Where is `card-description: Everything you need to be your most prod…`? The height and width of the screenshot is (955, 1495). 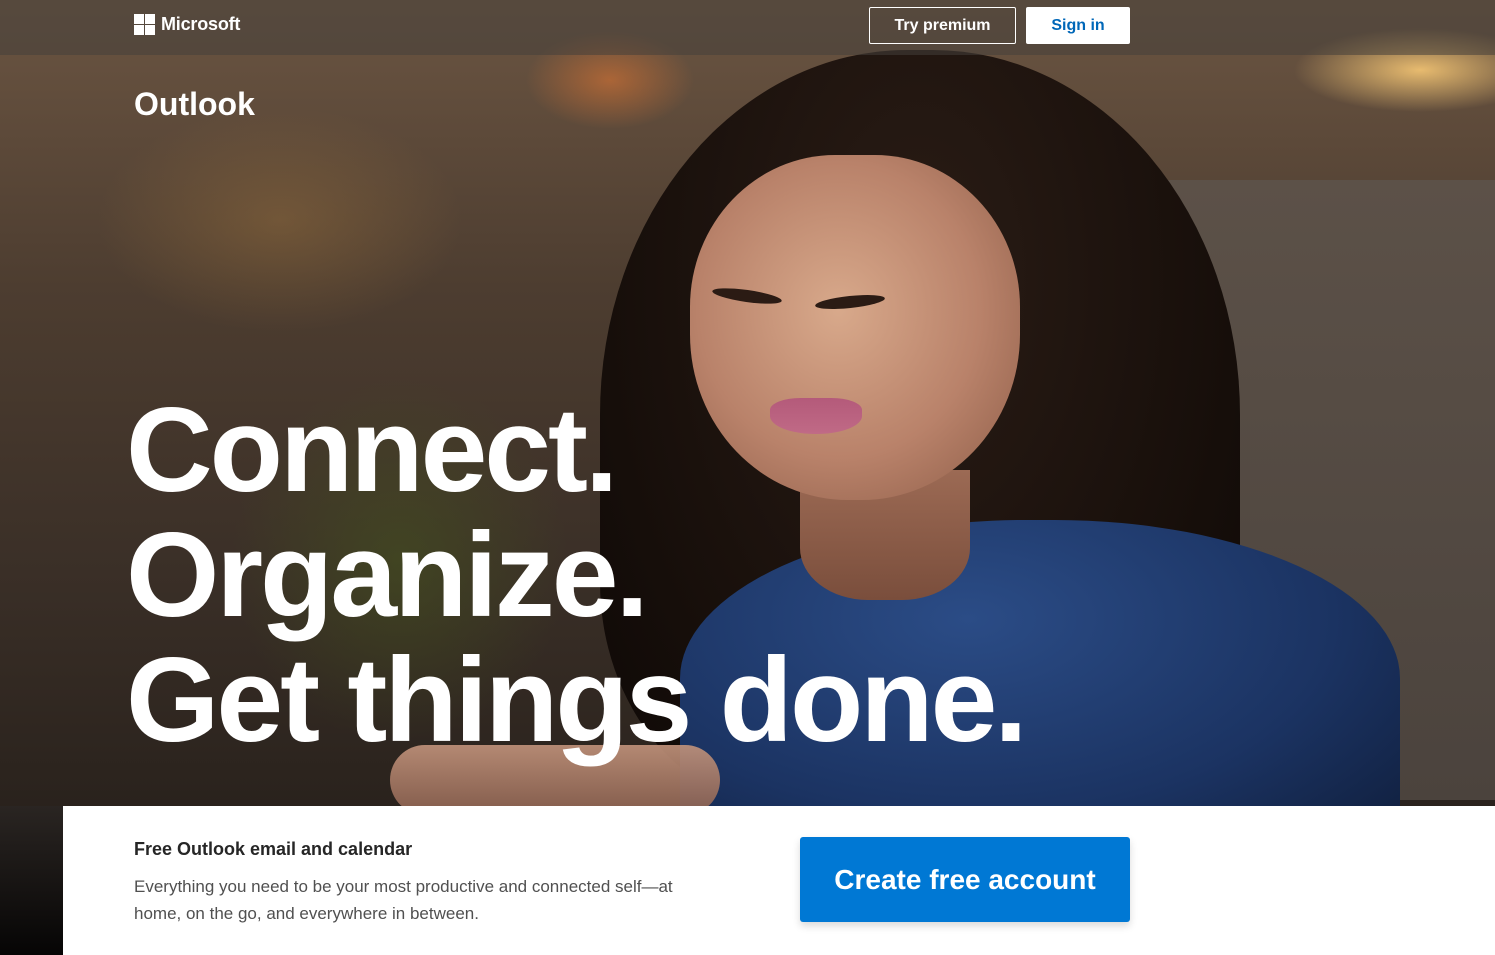 card-description: Everything you need to be your most prod… is located at coordinates (403, 900).